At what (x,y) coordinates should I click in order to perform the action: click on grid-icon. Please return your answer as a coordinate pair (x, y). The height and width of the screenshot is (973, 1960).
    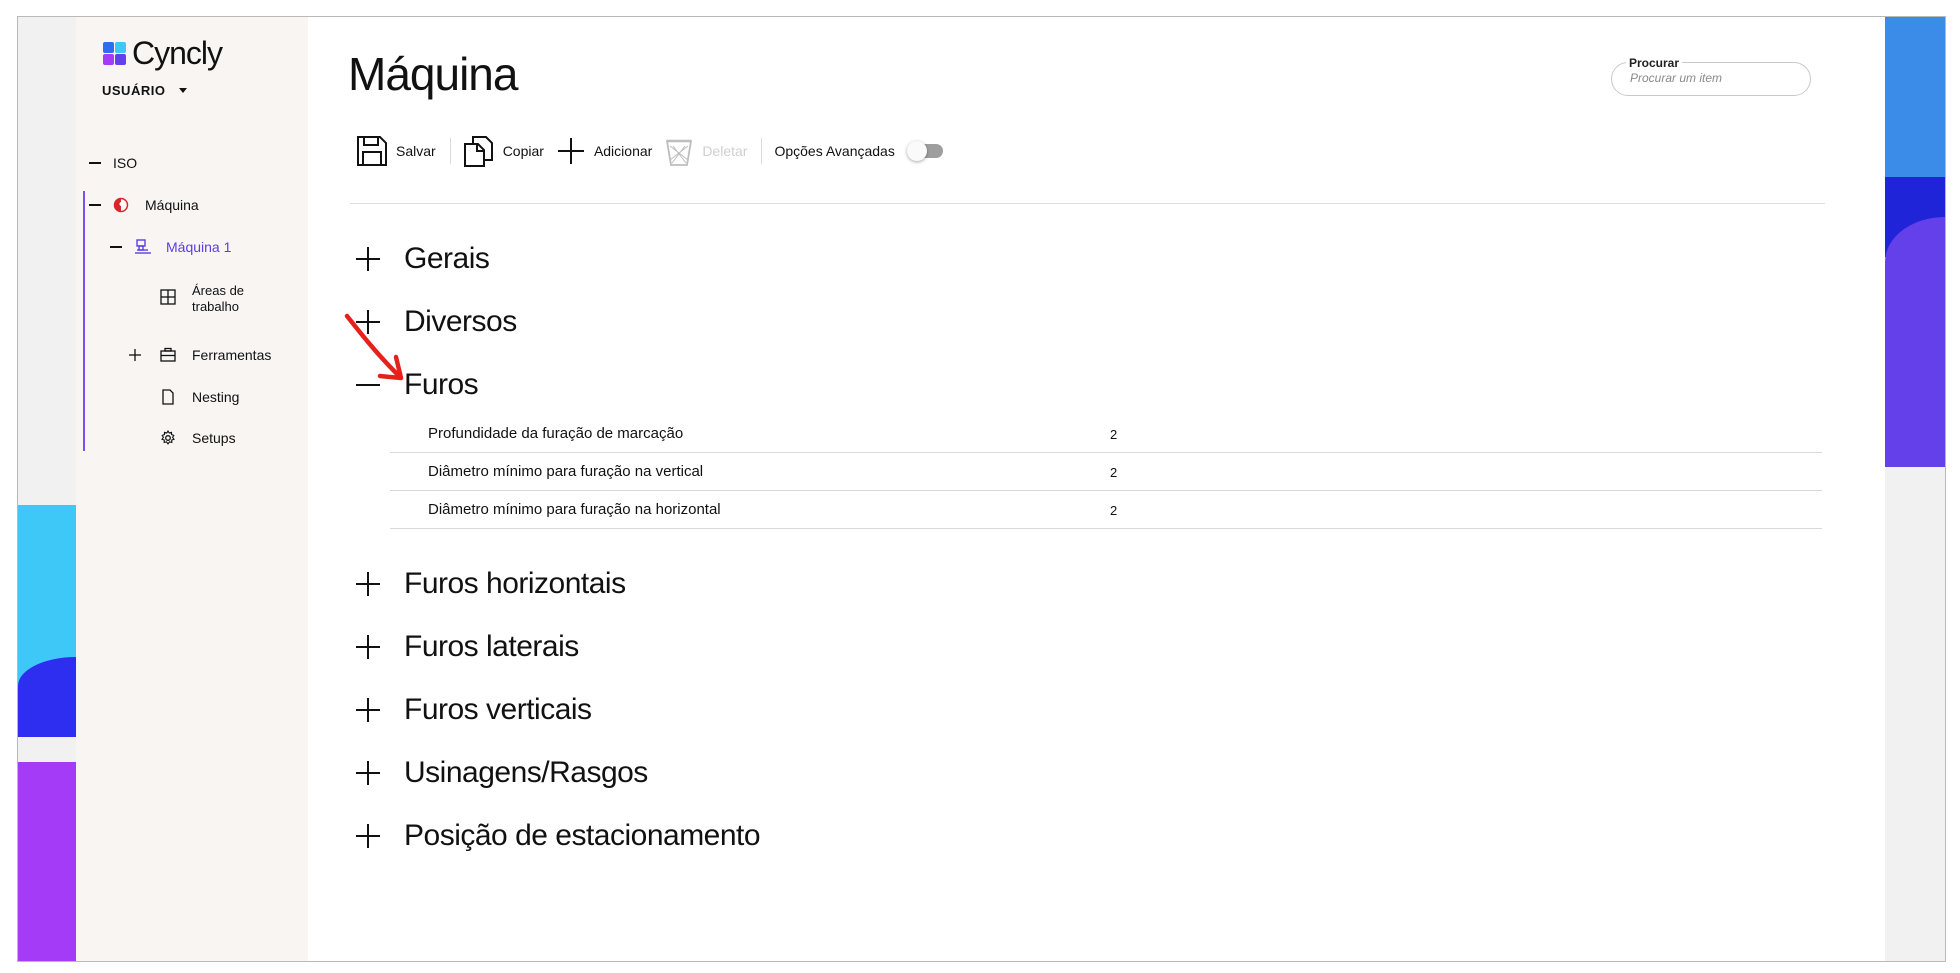
    Looking at the image, I should click on (168, 297).